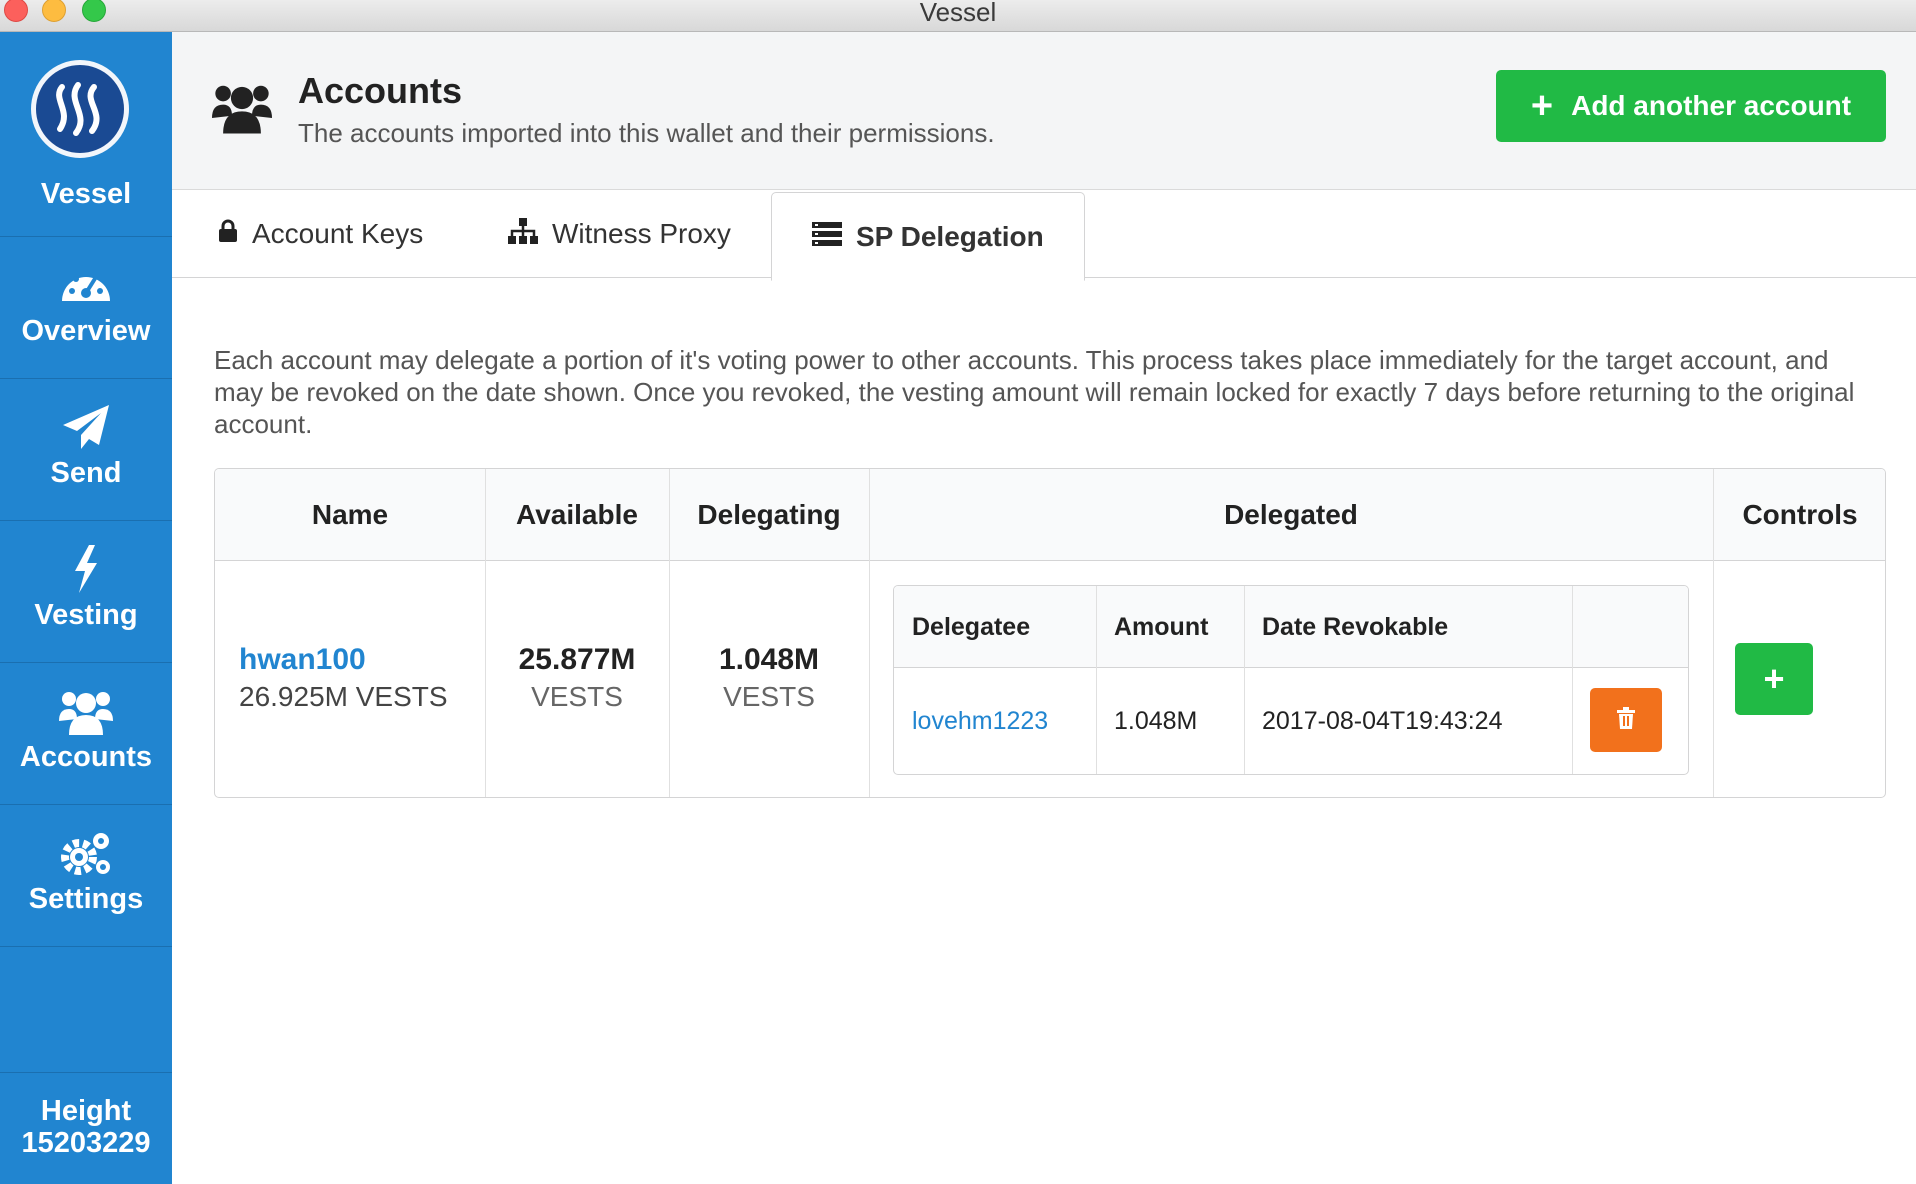 The width and height of the screenshot is (1916, 1184). What do you see at coordinates (641, 233) in the screenshot?
I see `tab-label-witness-proxy: Witness Proxy` at bounding box center [641, 233].